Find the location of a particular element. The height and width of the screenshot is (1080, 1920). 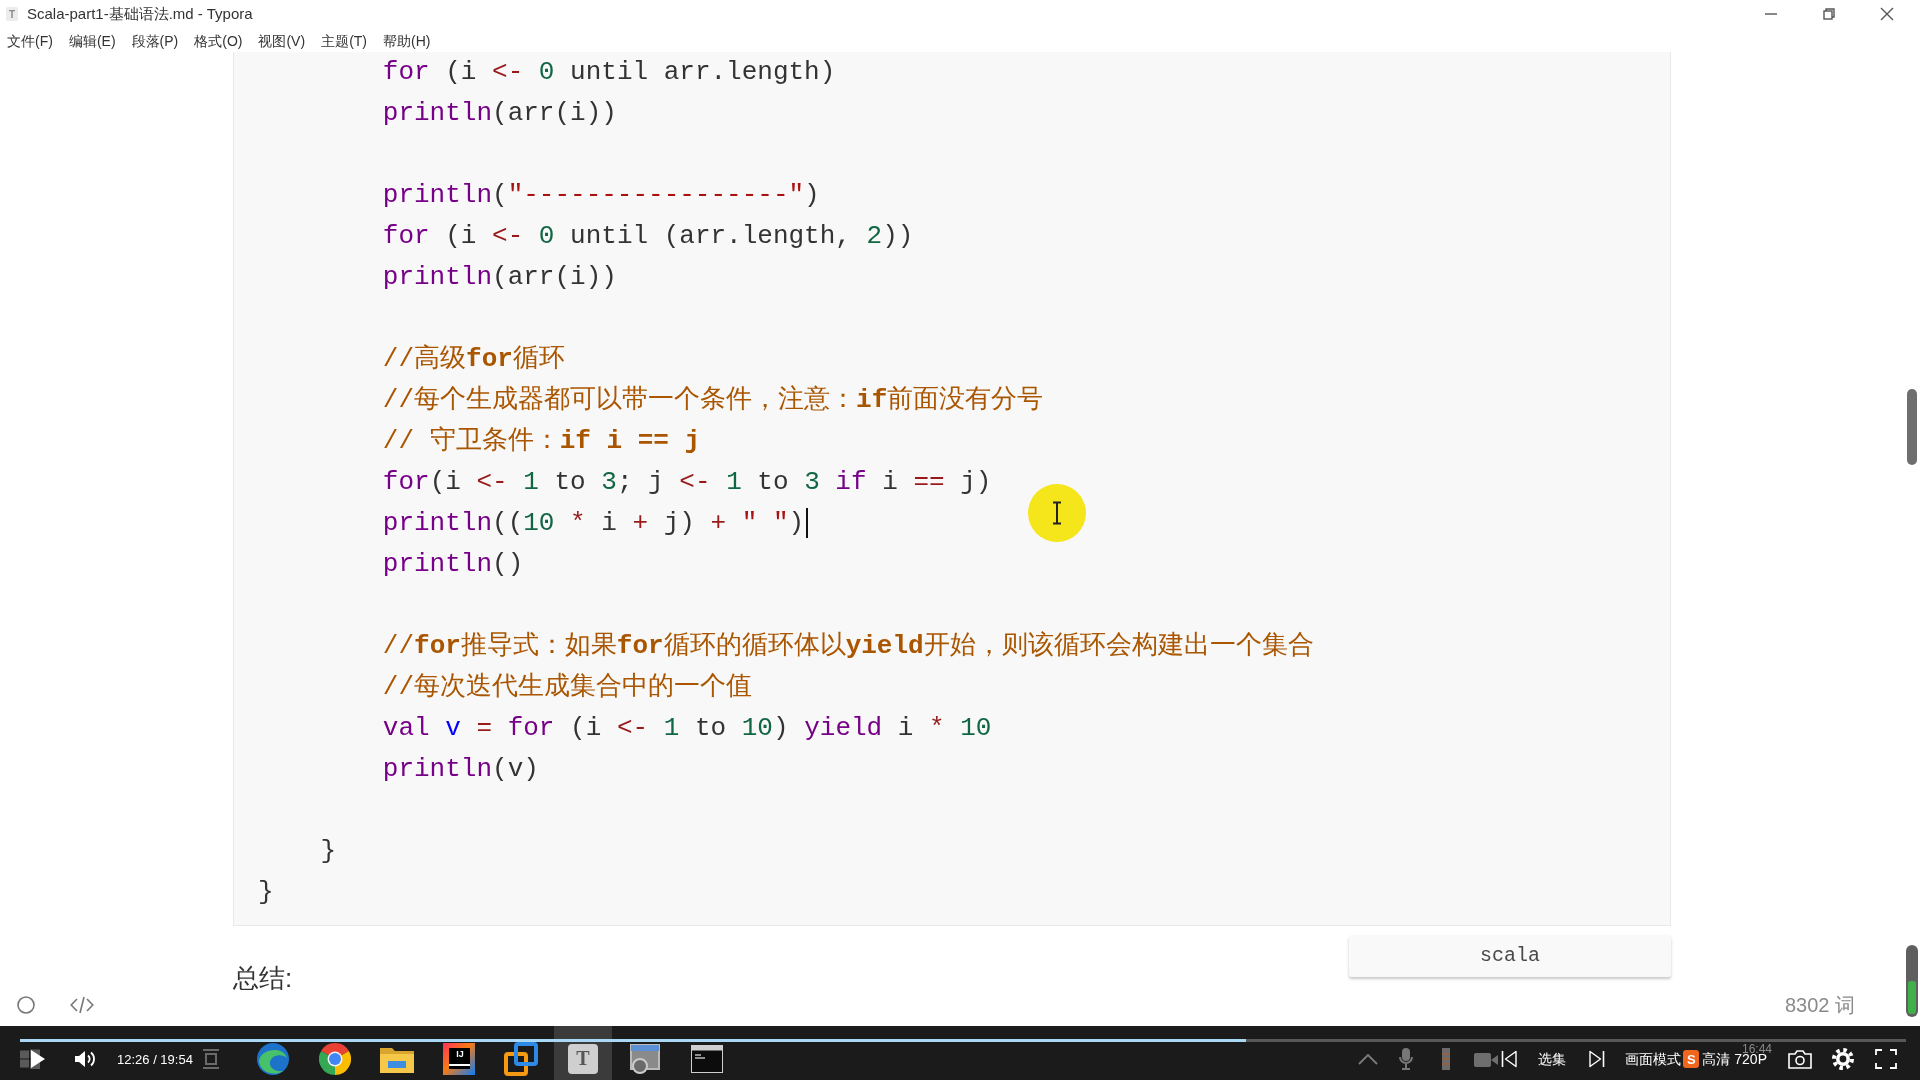

window-icon is located at coordinates (645, 1058).